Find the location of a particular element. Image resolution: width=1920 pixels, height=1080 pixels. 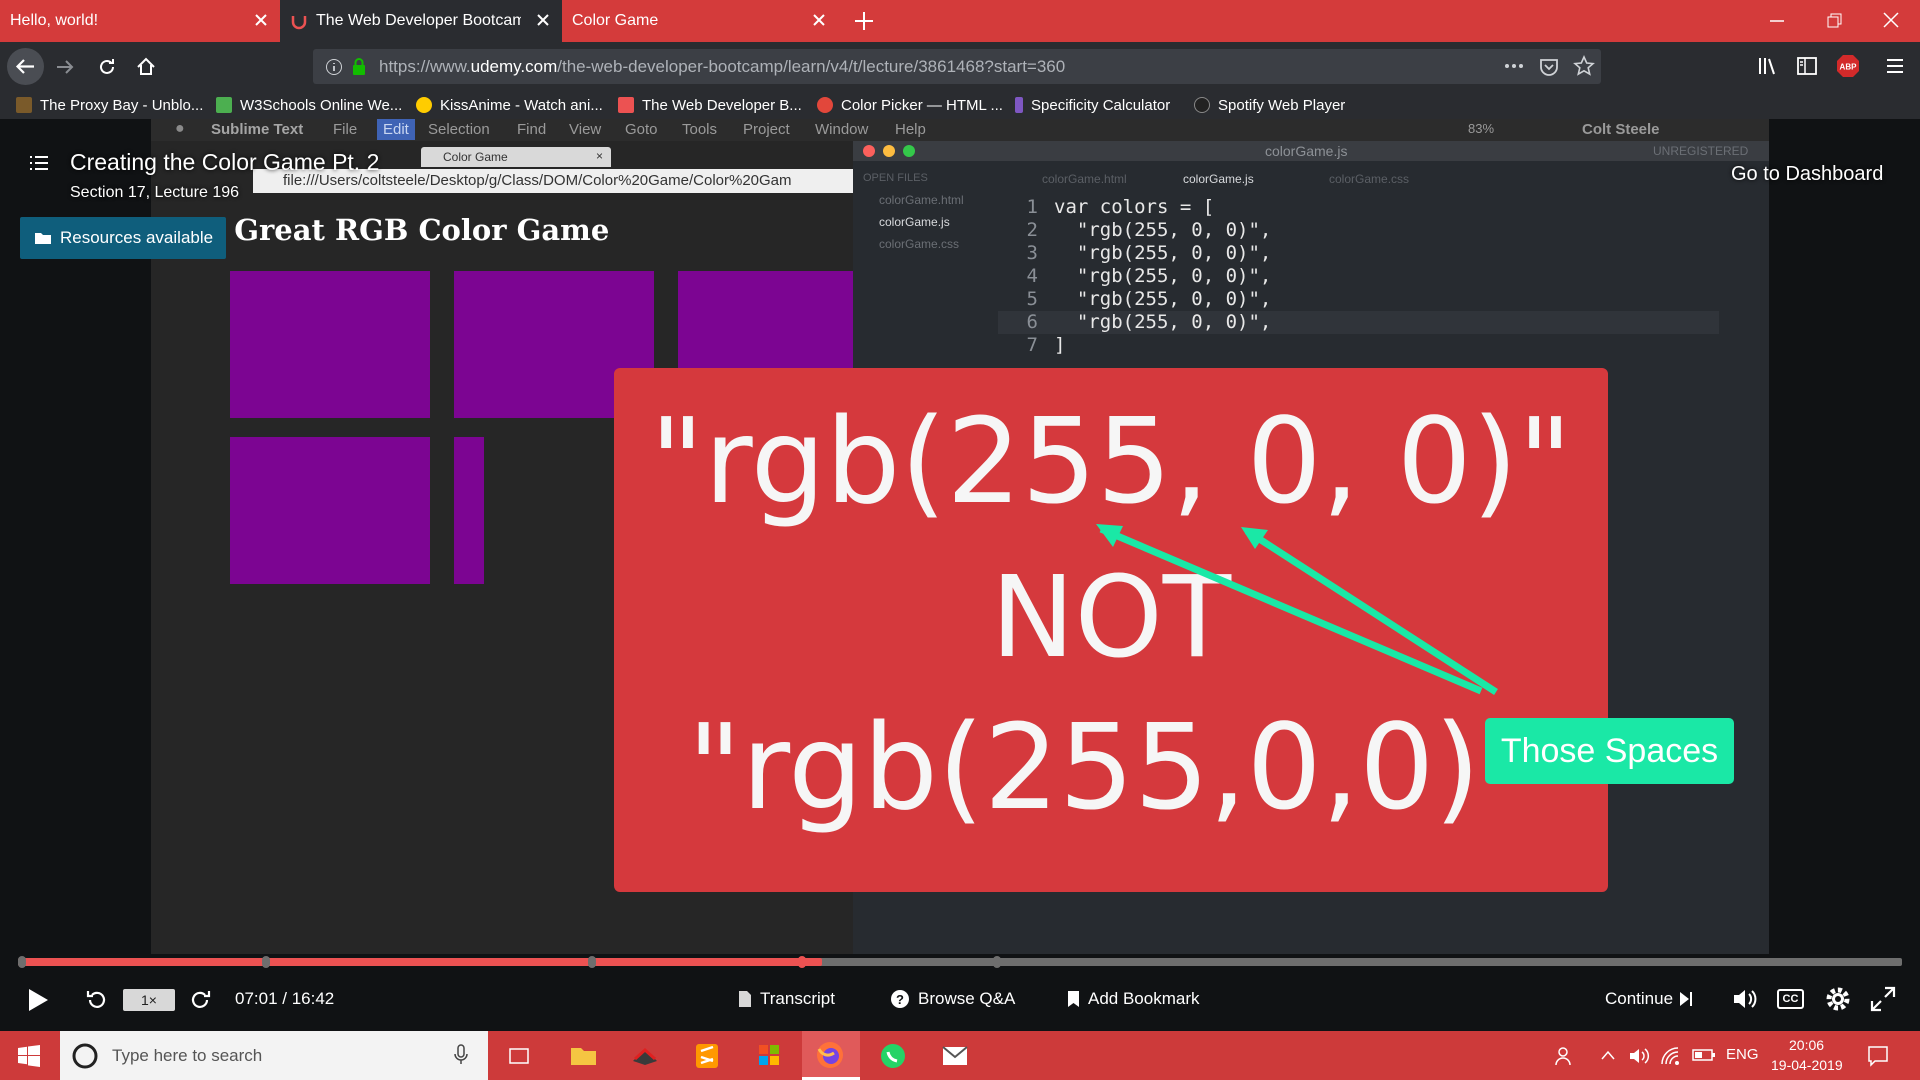

more-actions-icon is located at coordinates (1514, 66).